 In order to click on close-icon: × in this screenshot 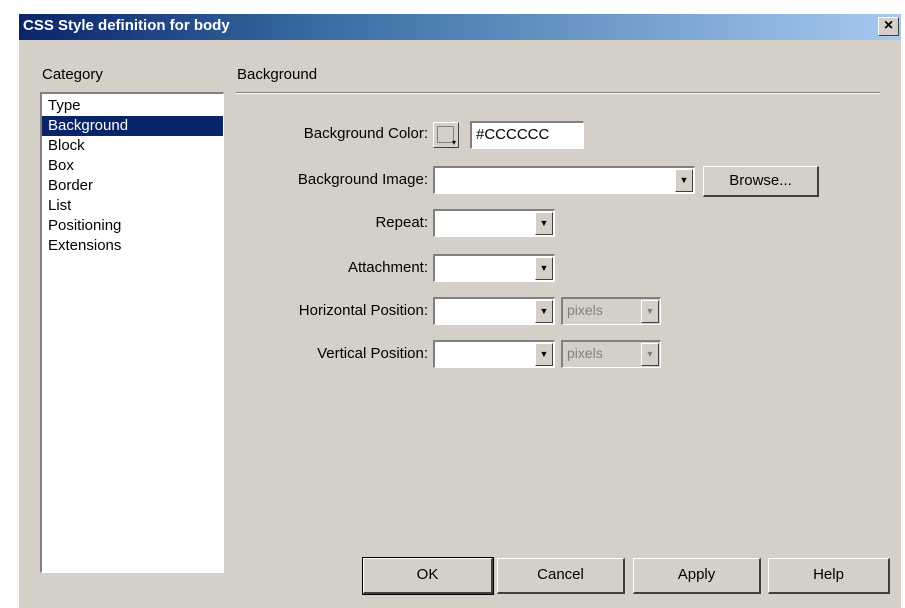, I will do `click(888, 25)`.